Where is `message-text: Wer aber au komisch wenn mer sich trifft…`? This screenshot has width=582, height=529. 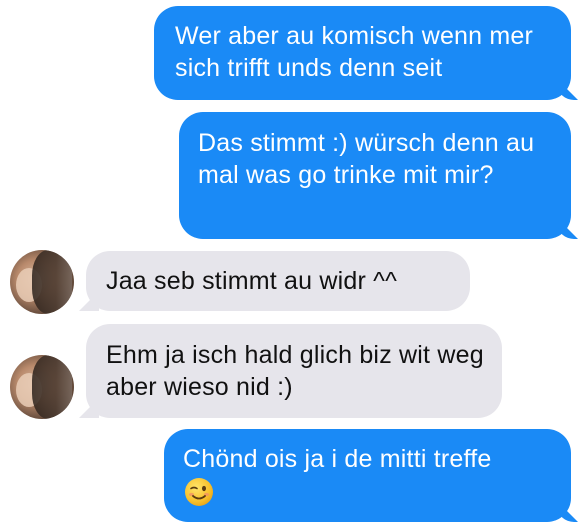 message-text: Wer aber au komisch wenn mer sich trifft… is located at coordinates (354, 52).